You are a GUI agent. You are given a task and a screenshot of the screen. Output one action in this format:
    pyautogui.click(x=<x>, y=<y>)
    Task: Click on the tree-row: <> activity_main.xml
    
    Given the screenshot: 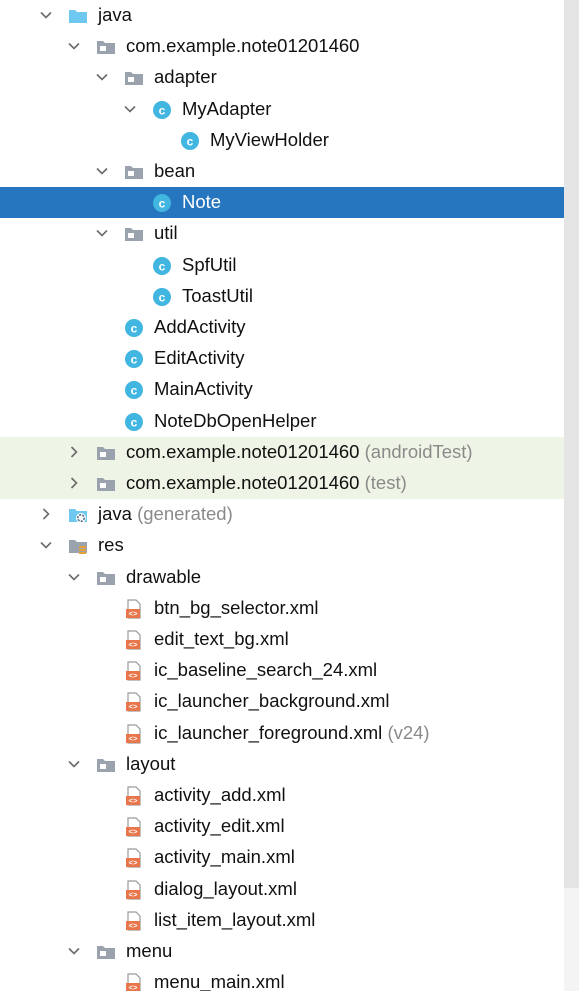 What is the action you would take?
    pyautogui.click(x=289, y=857)
    